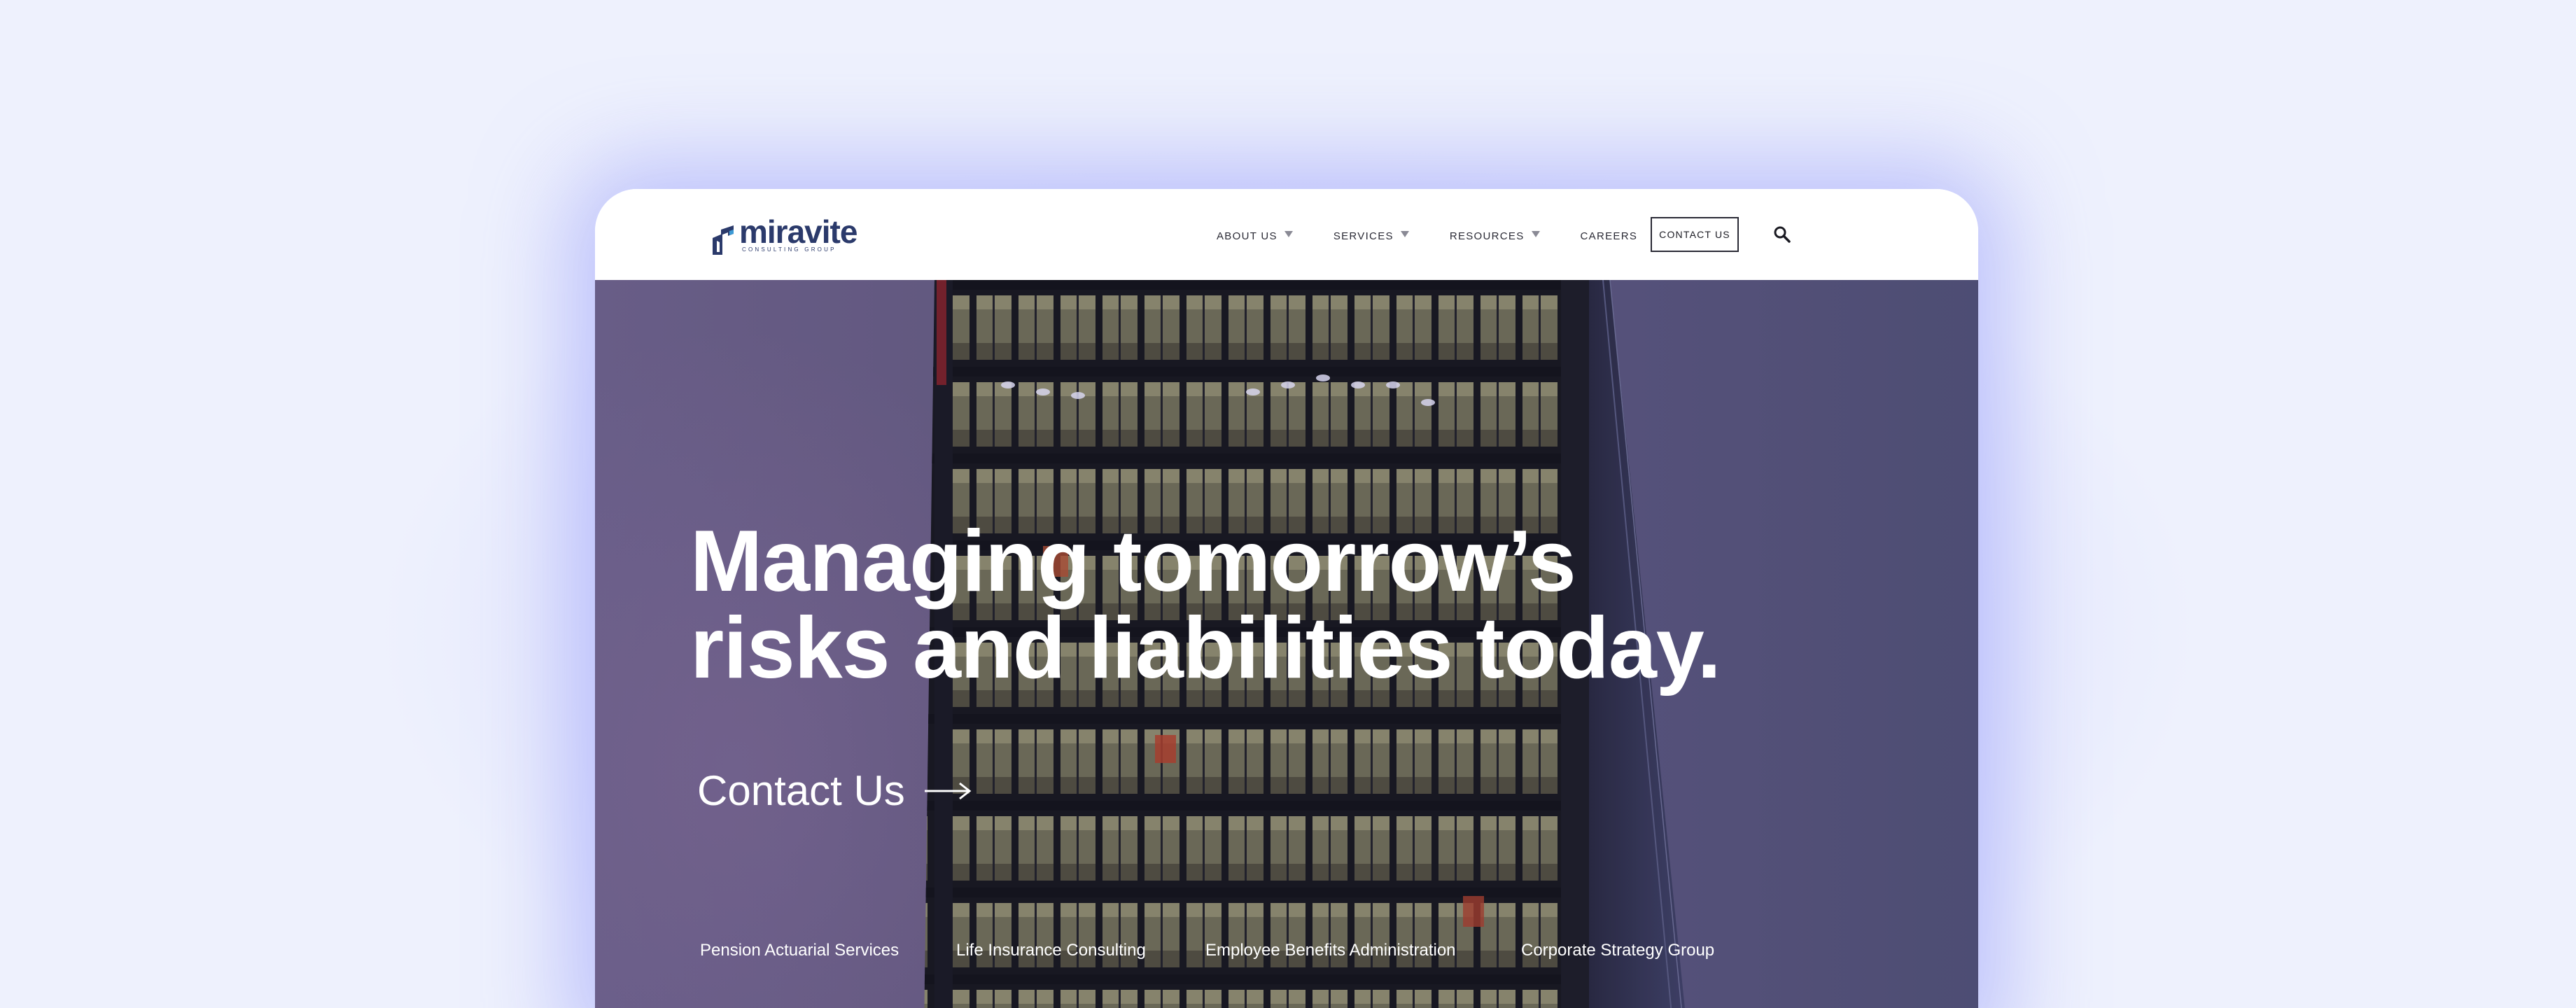 The image size is (2576, 1008). What do you see at coordinates (799, 950) in the screenshot?
I see `service-link-pension-actuarial: Pension Actuarial Services` at bounding box center [799, 950].